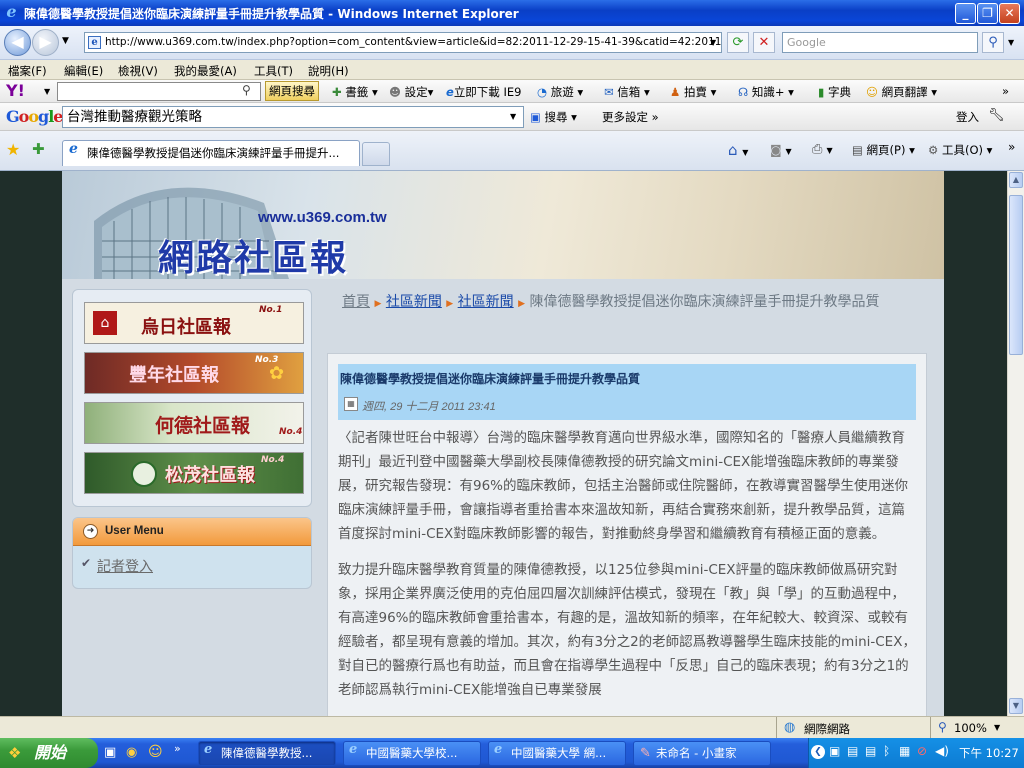 The height and width of the screenshot is (768, 1024). I want to click on yahoo-more-icon: », so click(1005, 91).